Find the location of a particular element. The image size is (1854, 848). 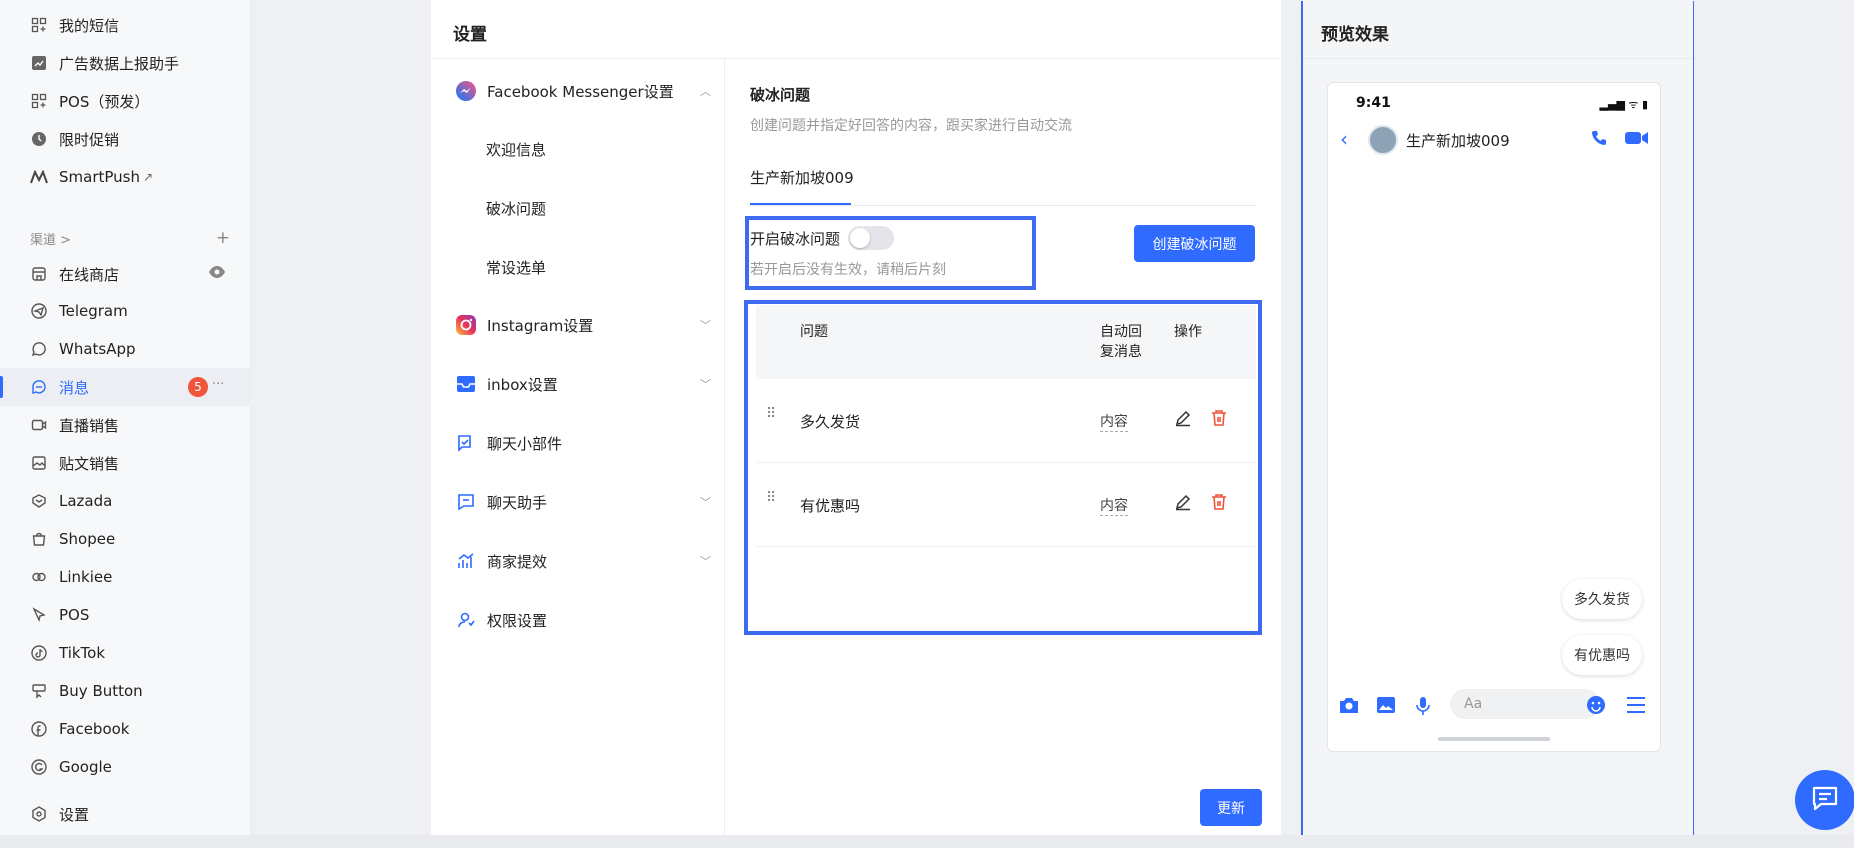

col-auto-reply-line1: 自动回 is located at coordinates (1121, 332).